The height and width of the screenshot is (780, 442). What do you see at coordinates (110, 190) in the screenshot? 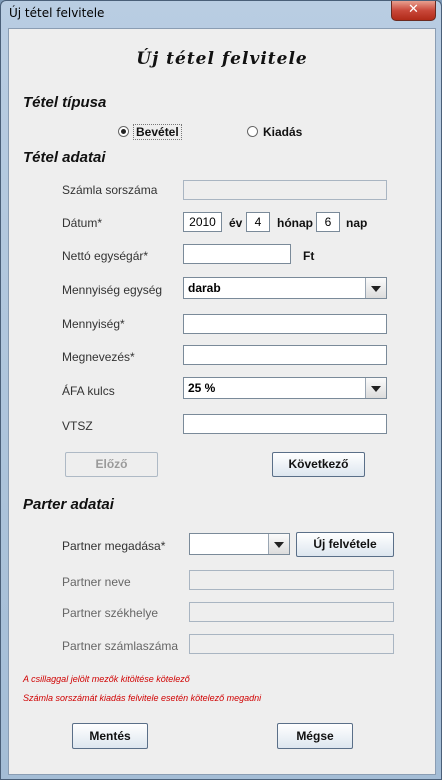
I see `invoice-number-label: Számla sorszáma` at bounding box center [110, 190].